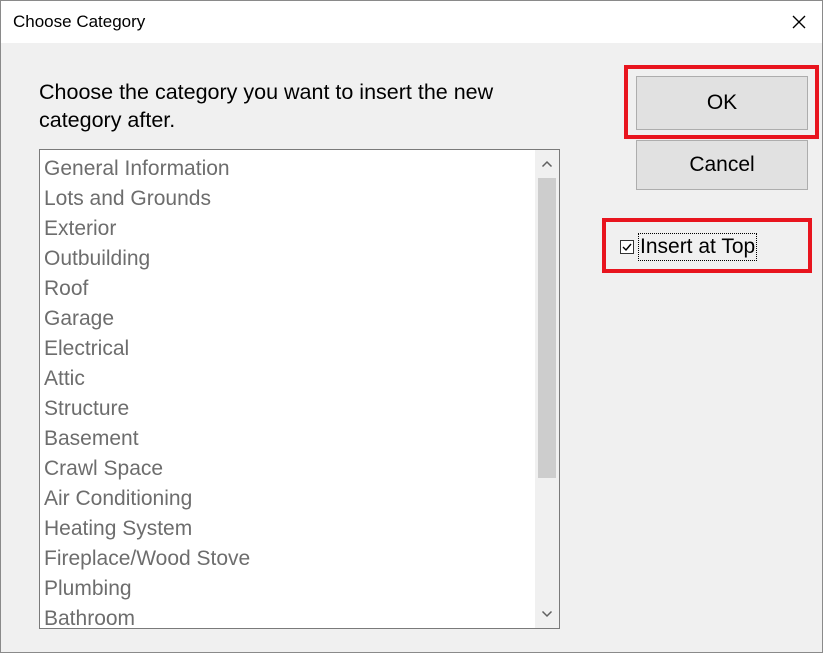 This screenshot has height=653, width=823. What do you see at coordinates (285, 169) in the screenshot?
I see `list-item: General Information` at bounding box center [285, 169].